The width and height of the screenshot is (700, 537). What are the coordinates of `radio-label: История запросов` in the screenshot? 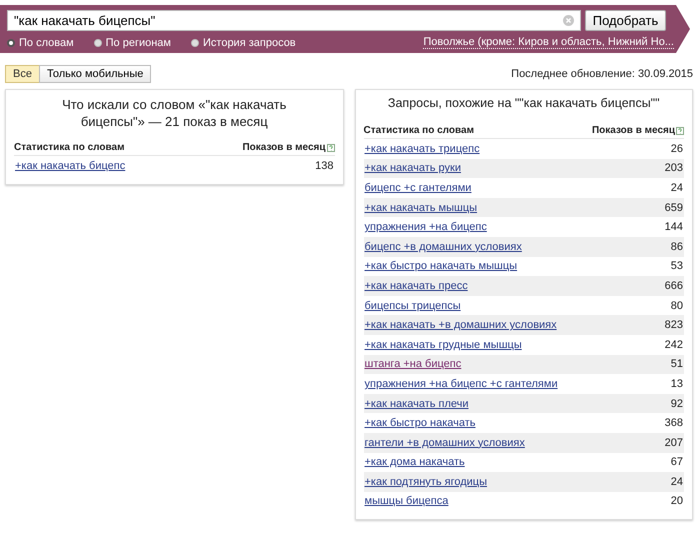 It's located at (249, 42).